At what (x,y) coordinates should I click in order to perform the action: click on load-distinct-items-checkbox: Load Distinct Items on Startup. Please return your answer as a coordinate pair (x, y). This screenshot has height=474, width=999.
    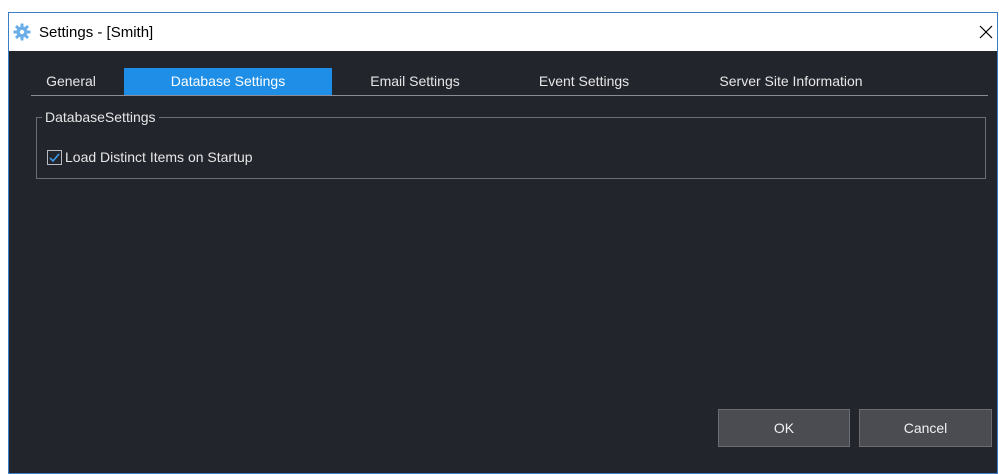
    Looking at the image, I should click on (150, 157).